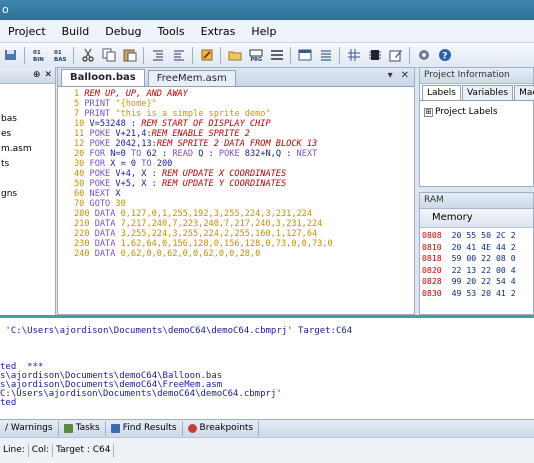  I want to click on memory-bytes: 49 53 20 41 2, so click(478, 292).